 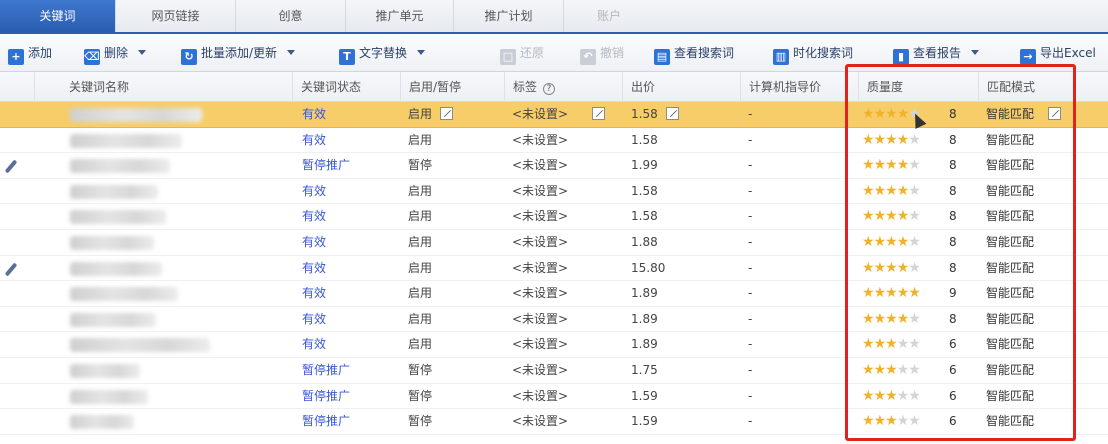 I want to click on header-tag: 标签?, so click(x=563, y=87).